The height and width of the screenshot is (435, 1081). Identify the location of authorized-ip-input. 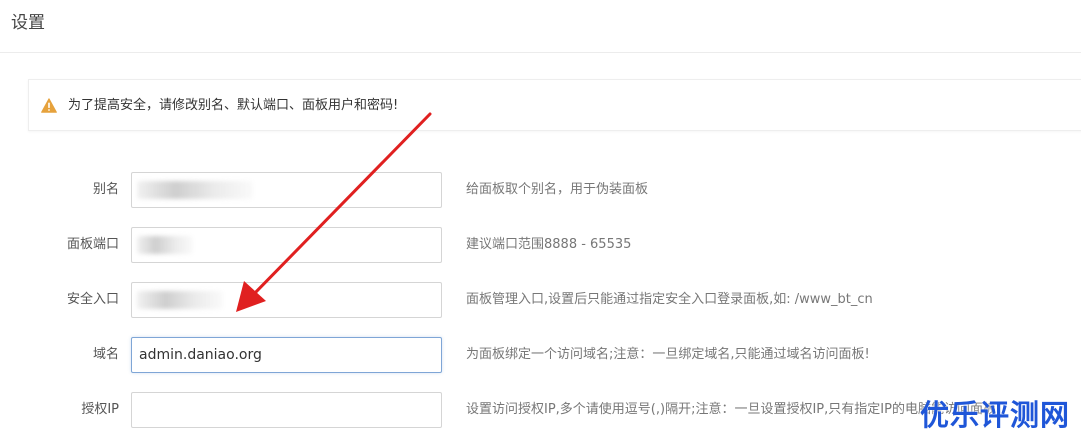
(286, 410).